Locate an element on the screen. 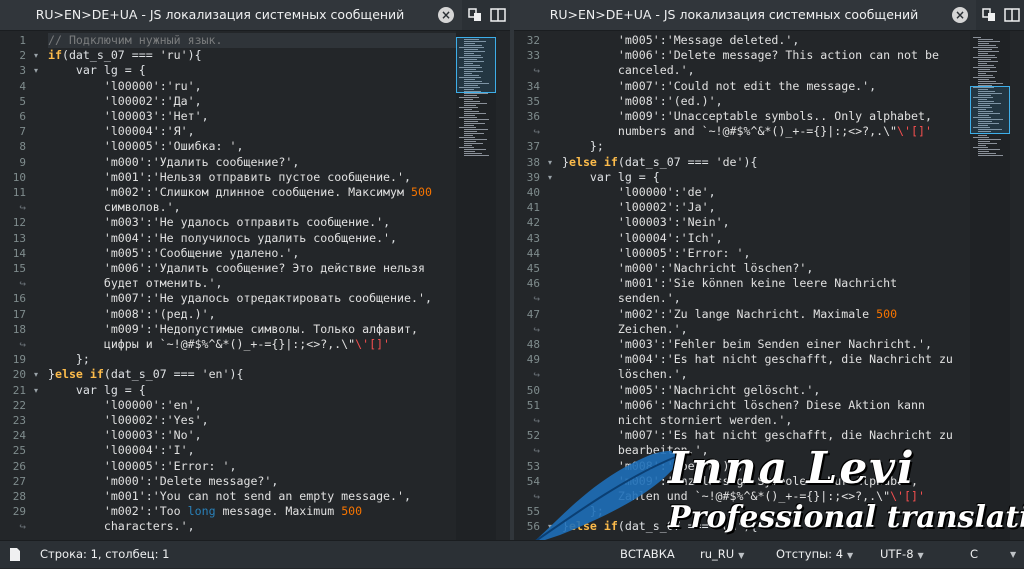  syntax-selector: C is located at coordinates (974, 554).